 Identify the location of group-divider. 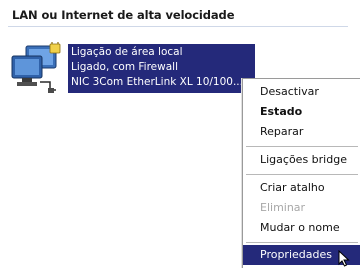
(178, 26).